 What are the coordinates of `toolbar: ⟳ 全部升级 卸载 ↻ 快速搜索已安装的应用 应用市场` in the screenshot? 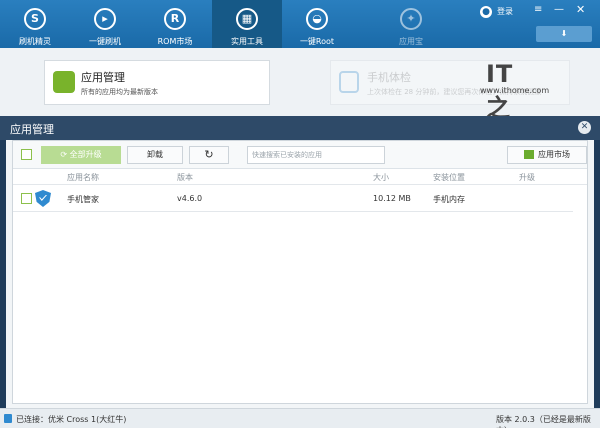 It's located at (300, 155).